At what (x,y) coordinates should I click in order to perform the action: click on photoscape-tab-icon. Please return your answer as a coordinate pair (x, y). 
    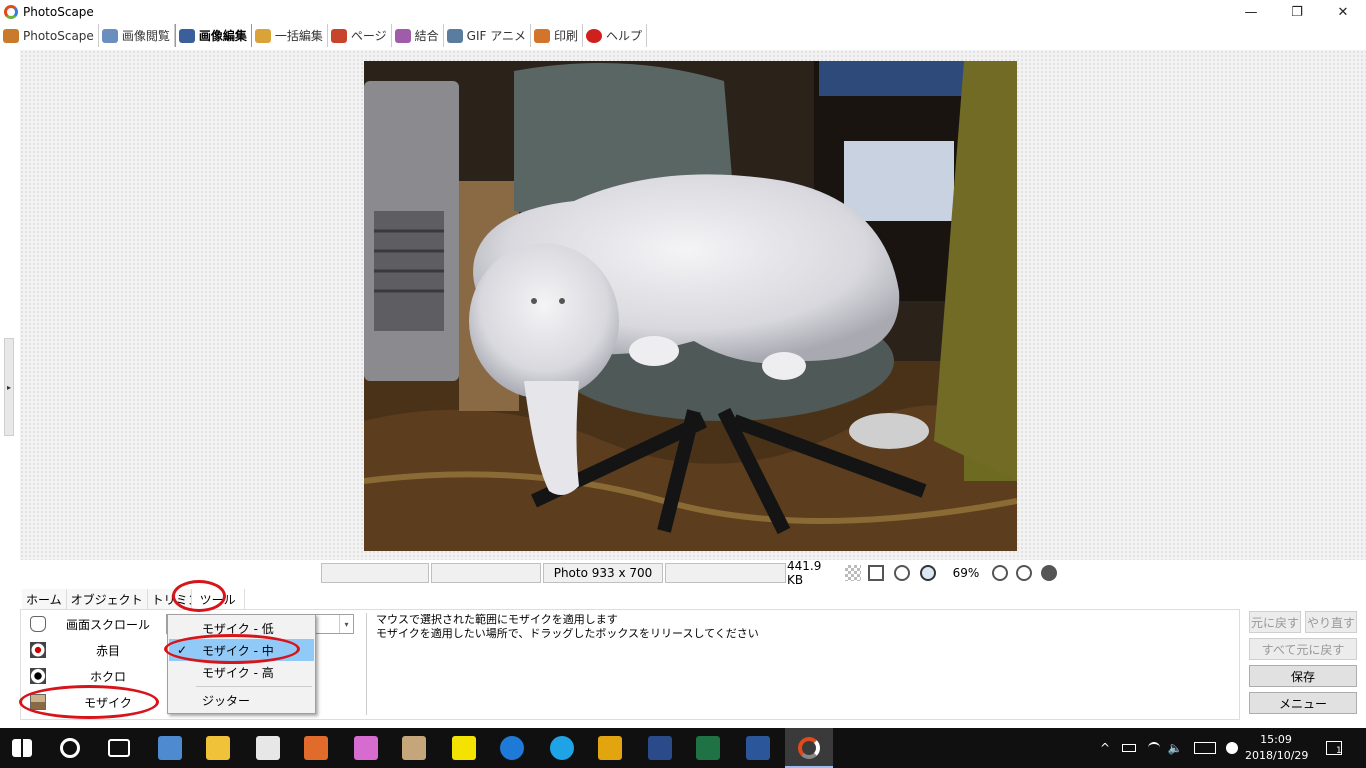
    Looking at the image, I should click on (11, 35).